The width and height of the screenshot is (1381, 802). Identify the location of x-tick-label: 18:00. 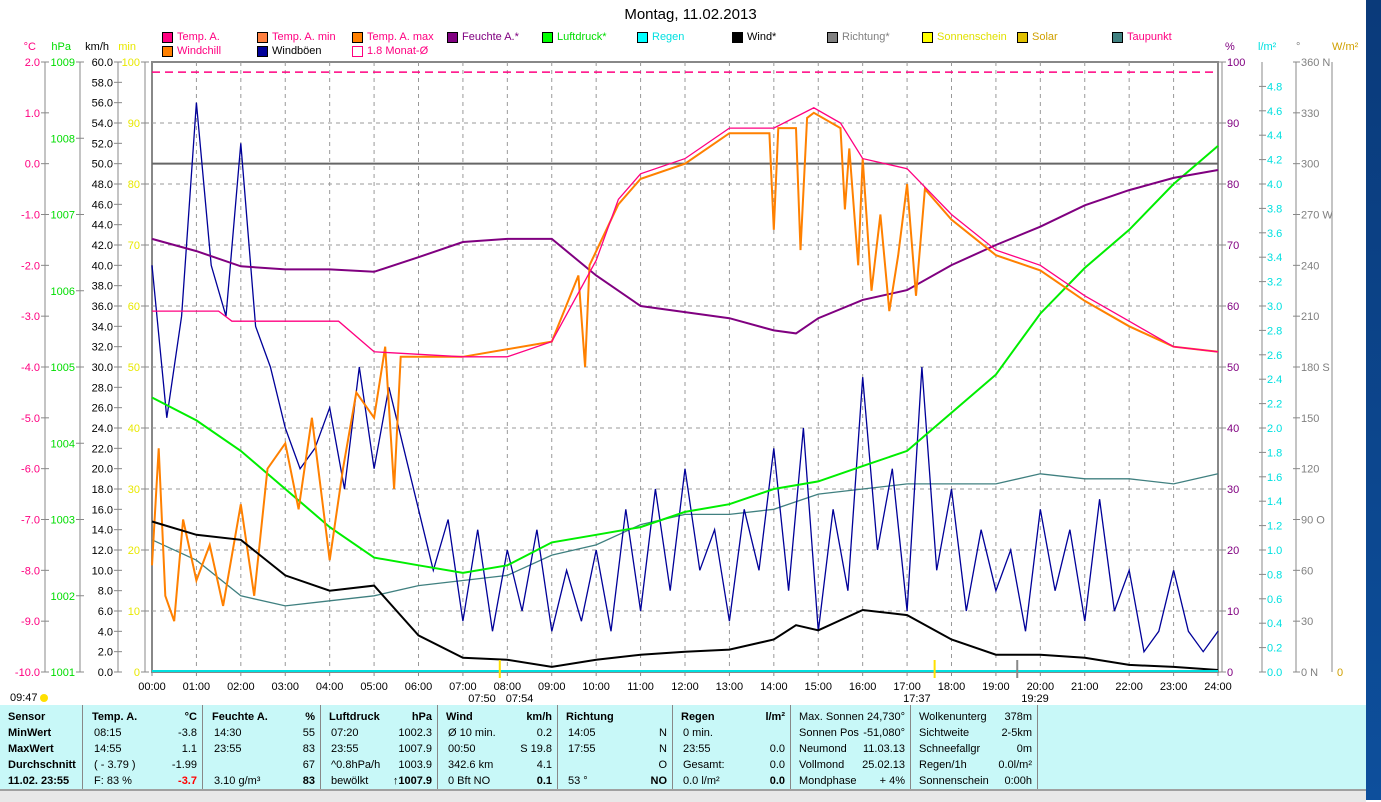
(952, 687).